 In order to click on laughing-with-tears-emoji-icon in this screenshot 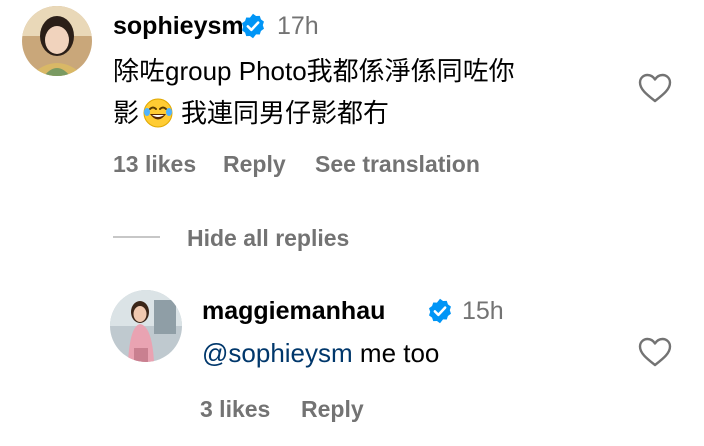, I will do `click(158, 119)`.